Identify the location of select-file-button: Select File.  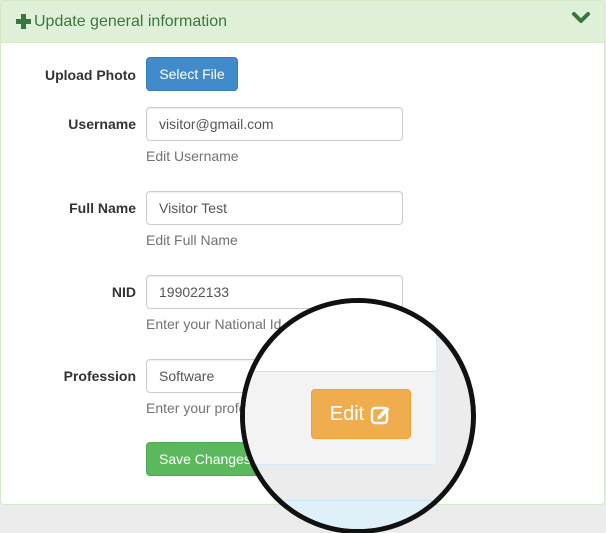
(192, 74).